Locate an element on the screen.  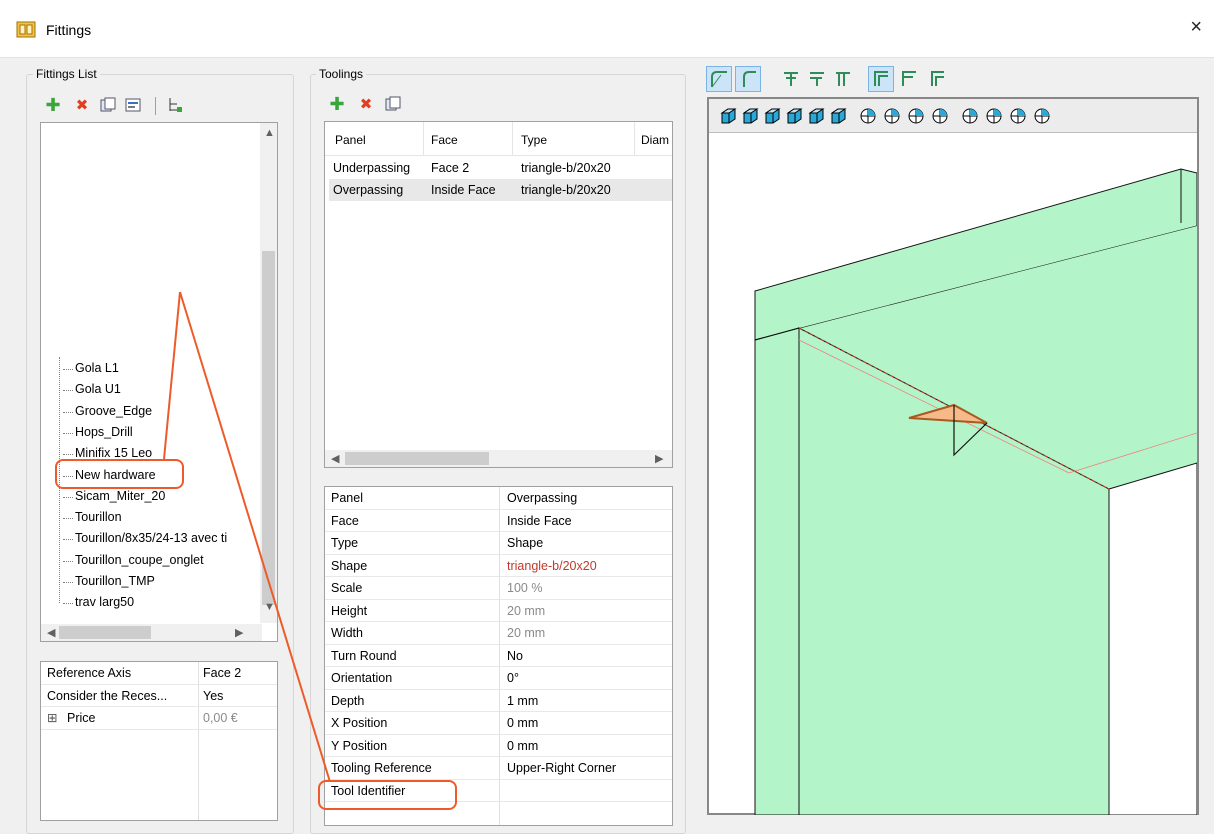
copy-tooling-icon is located at coordinates (393, 104).